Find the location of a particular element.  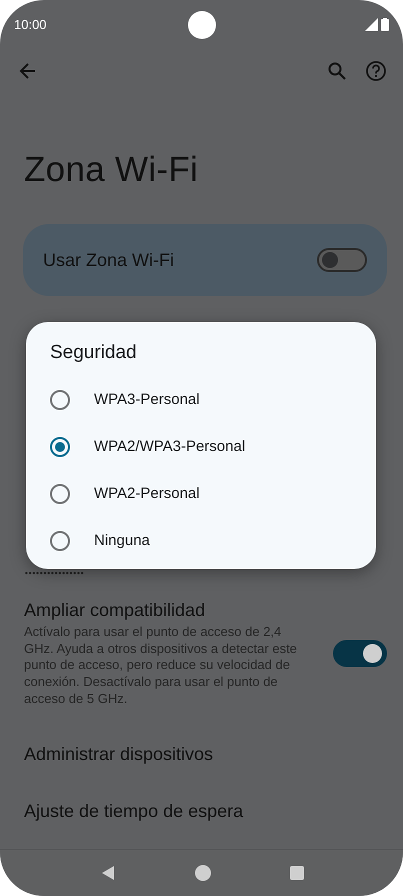

search-icon is located at coordinates (337, 71).